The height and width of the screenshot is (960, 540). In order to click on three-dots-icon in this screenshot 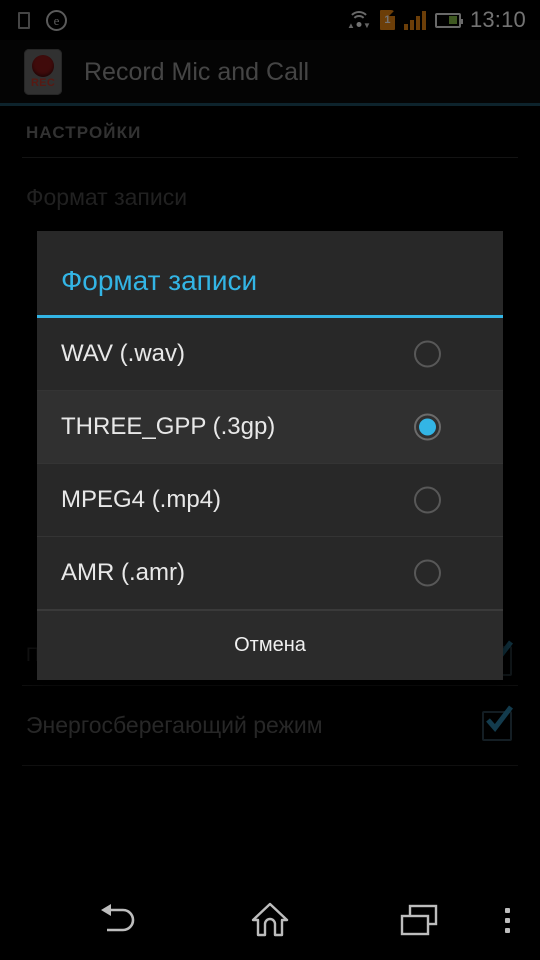, I will do `click(507, 920)`.